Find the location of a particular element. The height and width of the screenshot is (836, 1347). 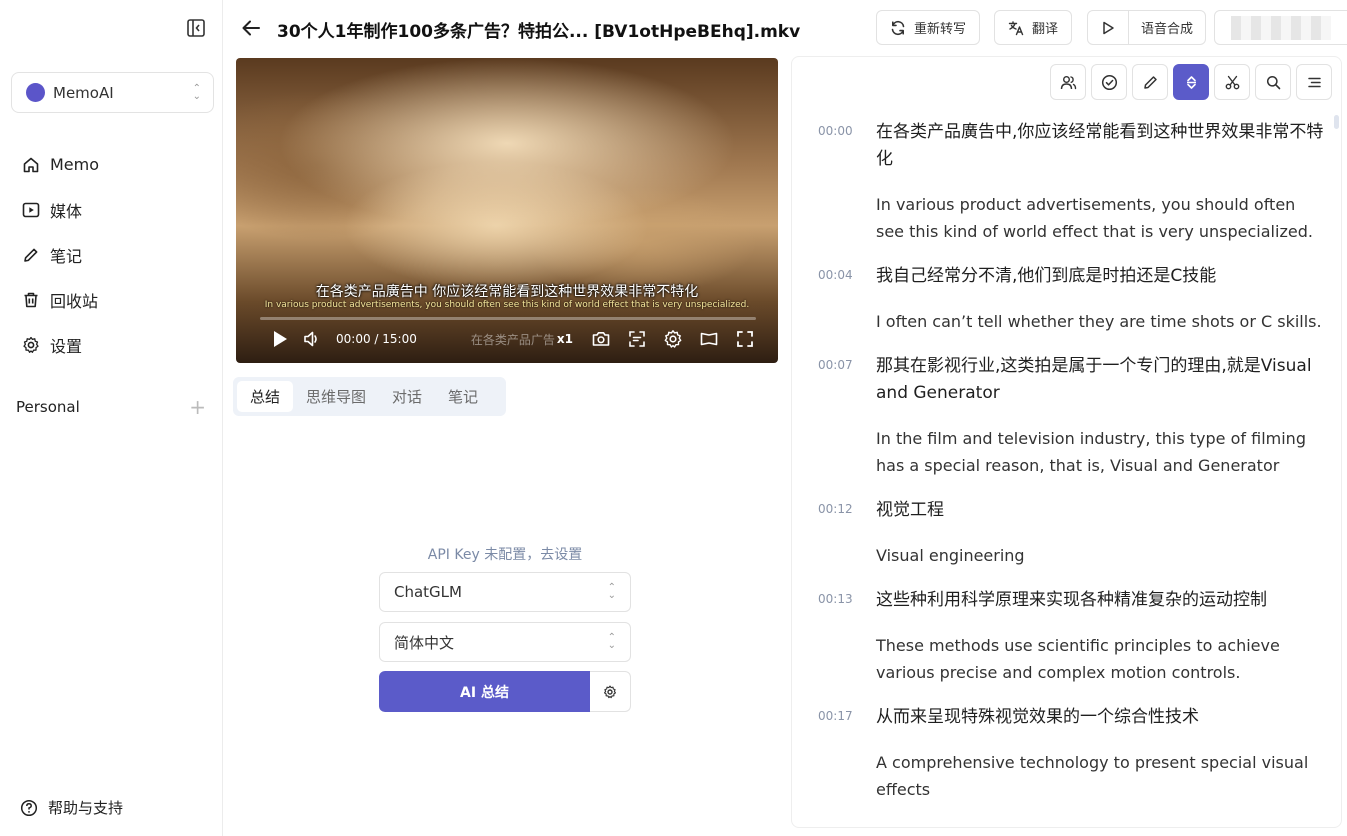

video-controls: 00:00 / 15:00 在各类产品广告 x1 is located at coordinates (507, 339).